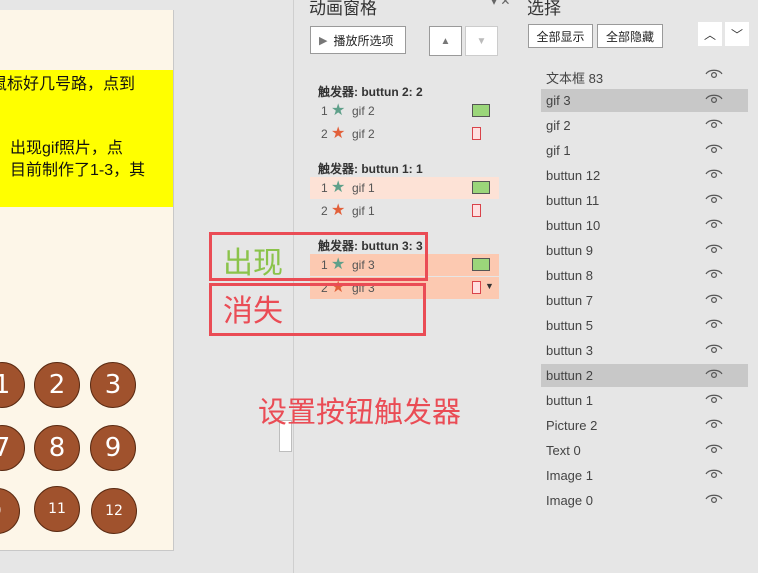  Describe the element at coordinates (12, 385) in the screenshot. I see `number-button: 1` at that location.